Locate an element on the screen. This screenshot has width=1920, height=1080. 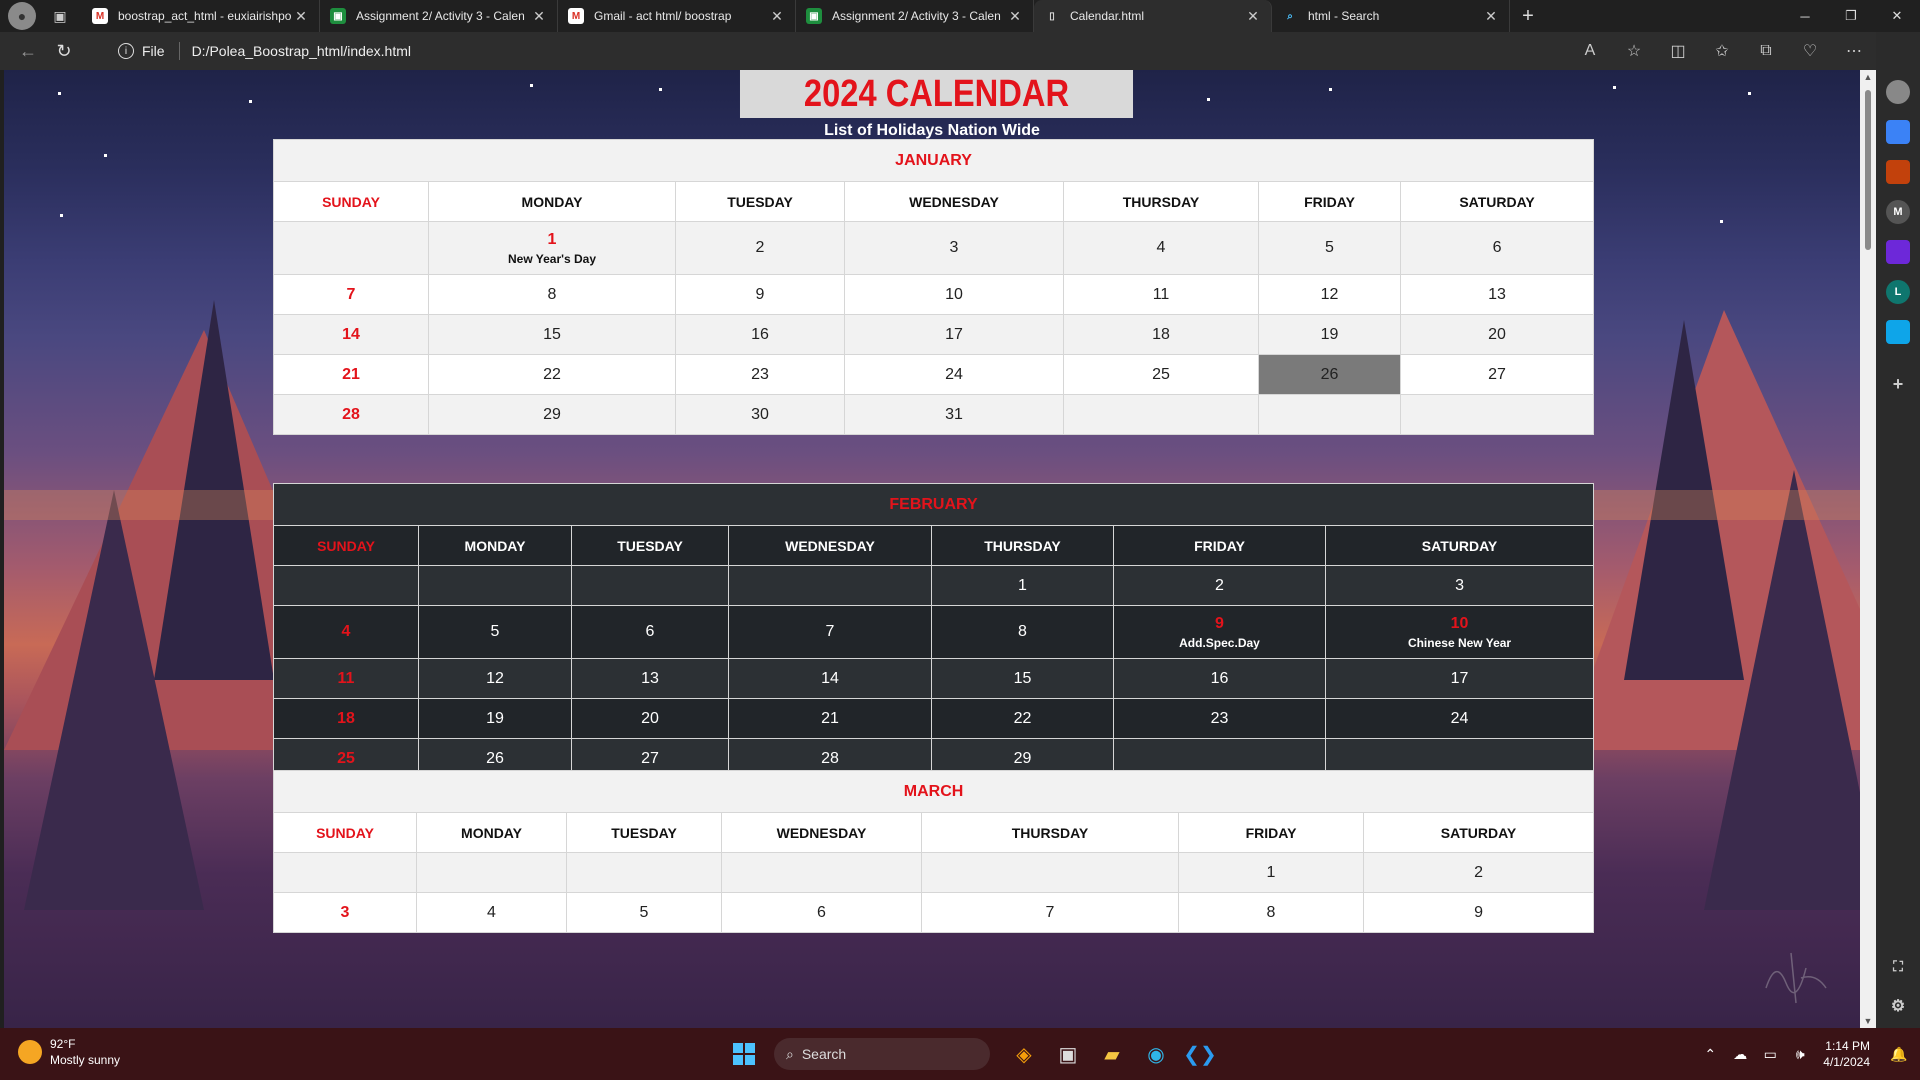
sidebar-settings-icon: ⚙ is located at coordinates (1898, 1006).